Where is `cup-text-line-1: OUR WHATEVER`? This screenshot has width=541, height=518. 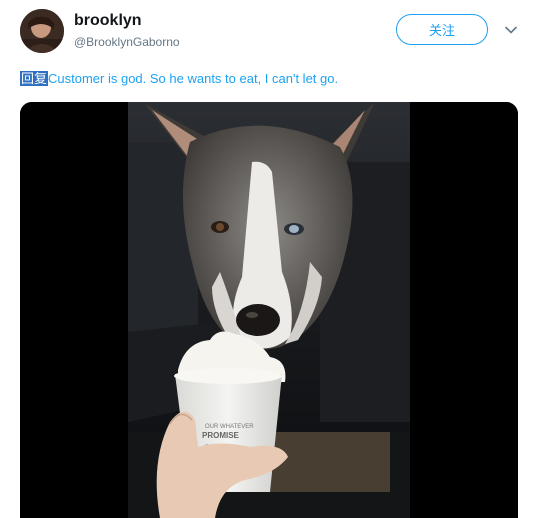
cup-text-line-1: OUR WHATEVER is located at coordinates (229, 427).